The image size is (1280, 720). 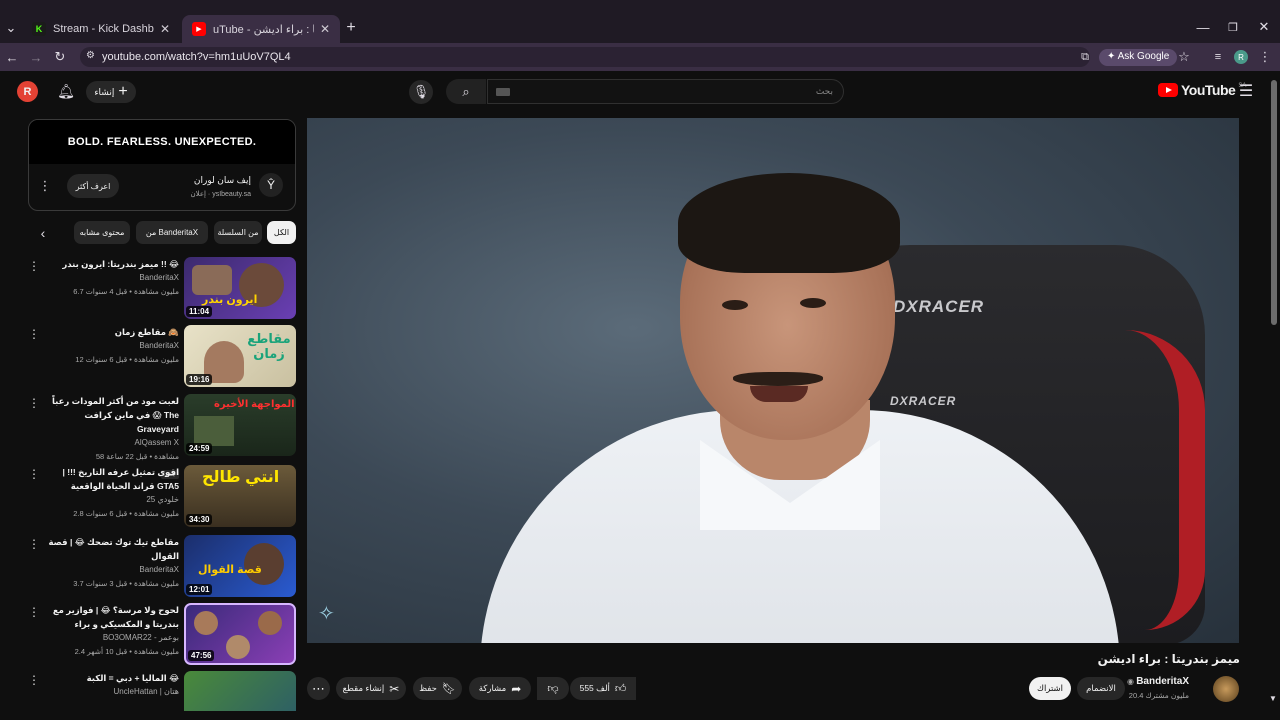 I want to click on more-actions-icon: ⋯, so click(x=318, y=688).